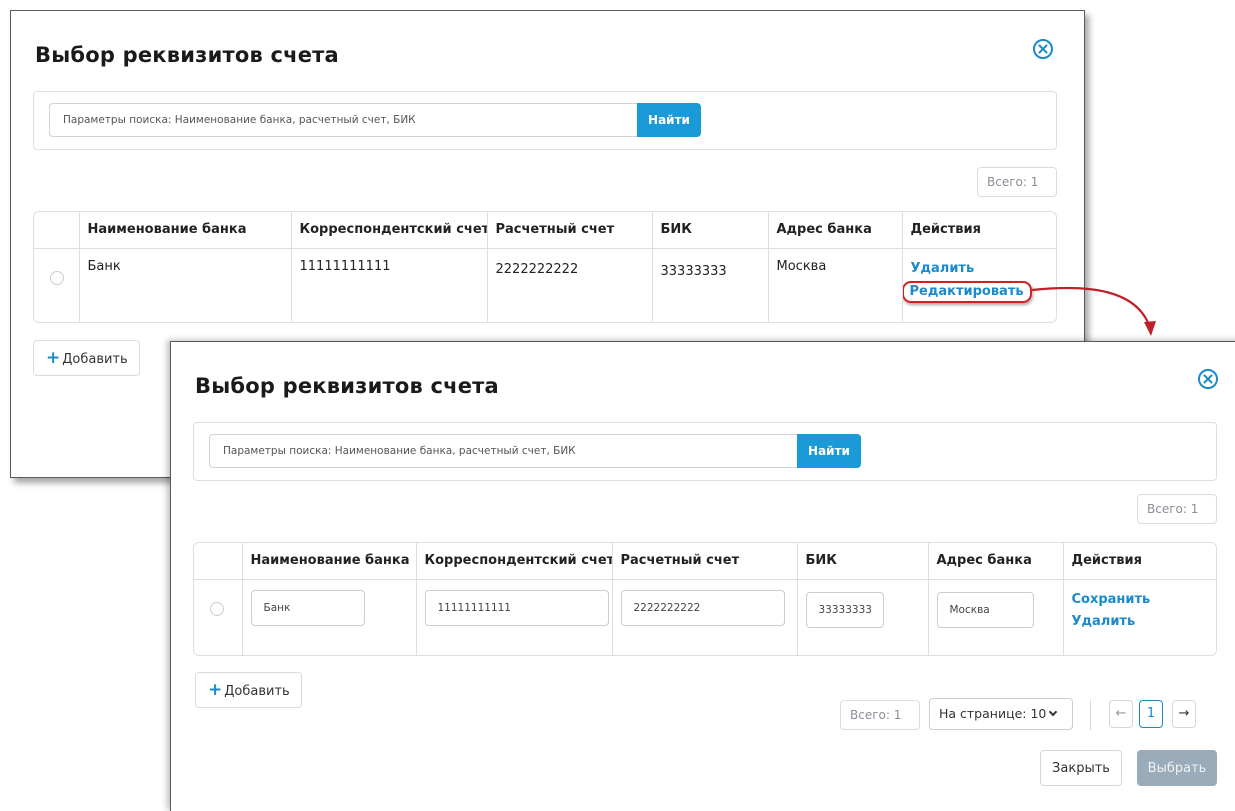  I want to click on pager-prev-button: ←, so click(1121, 714).